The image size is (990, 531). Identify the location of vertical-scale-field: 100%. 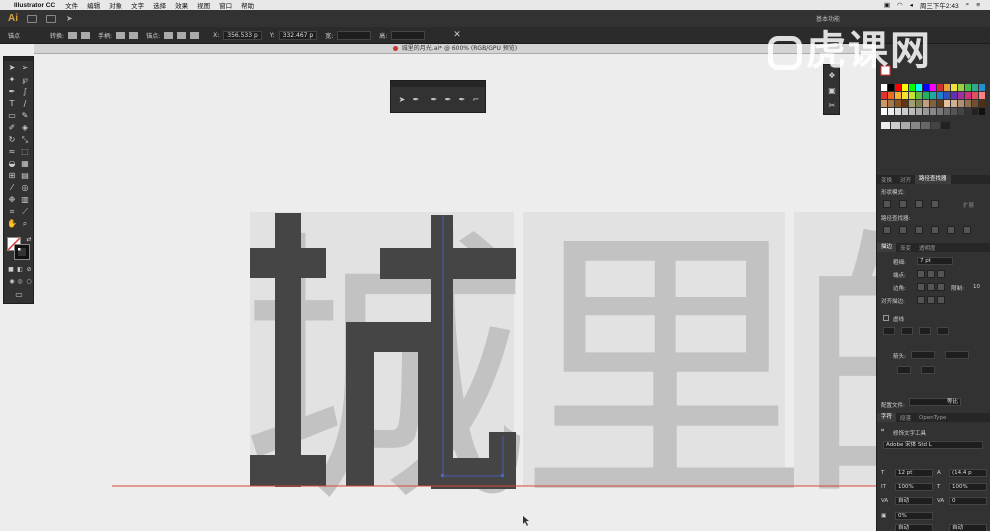
(914, 487).